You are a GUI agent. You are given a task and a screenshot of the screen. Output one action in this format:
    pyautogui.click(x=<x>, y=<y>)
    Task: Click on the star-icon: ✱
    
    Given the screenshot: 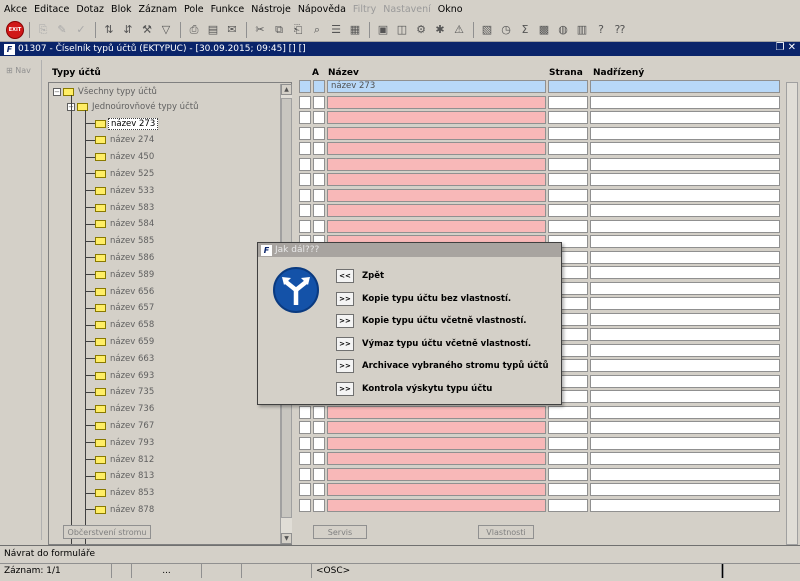 What is the action you would take?
    pyautogui.click(x=440, y=30)
    